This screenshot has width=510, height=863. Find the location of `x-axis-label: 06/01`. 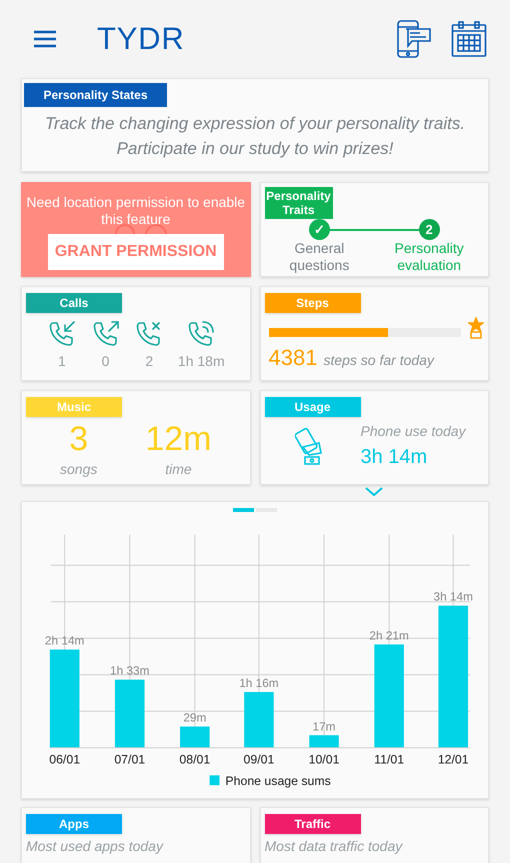

x-axis-label: 06/01 is located at coordinates (64, 759).